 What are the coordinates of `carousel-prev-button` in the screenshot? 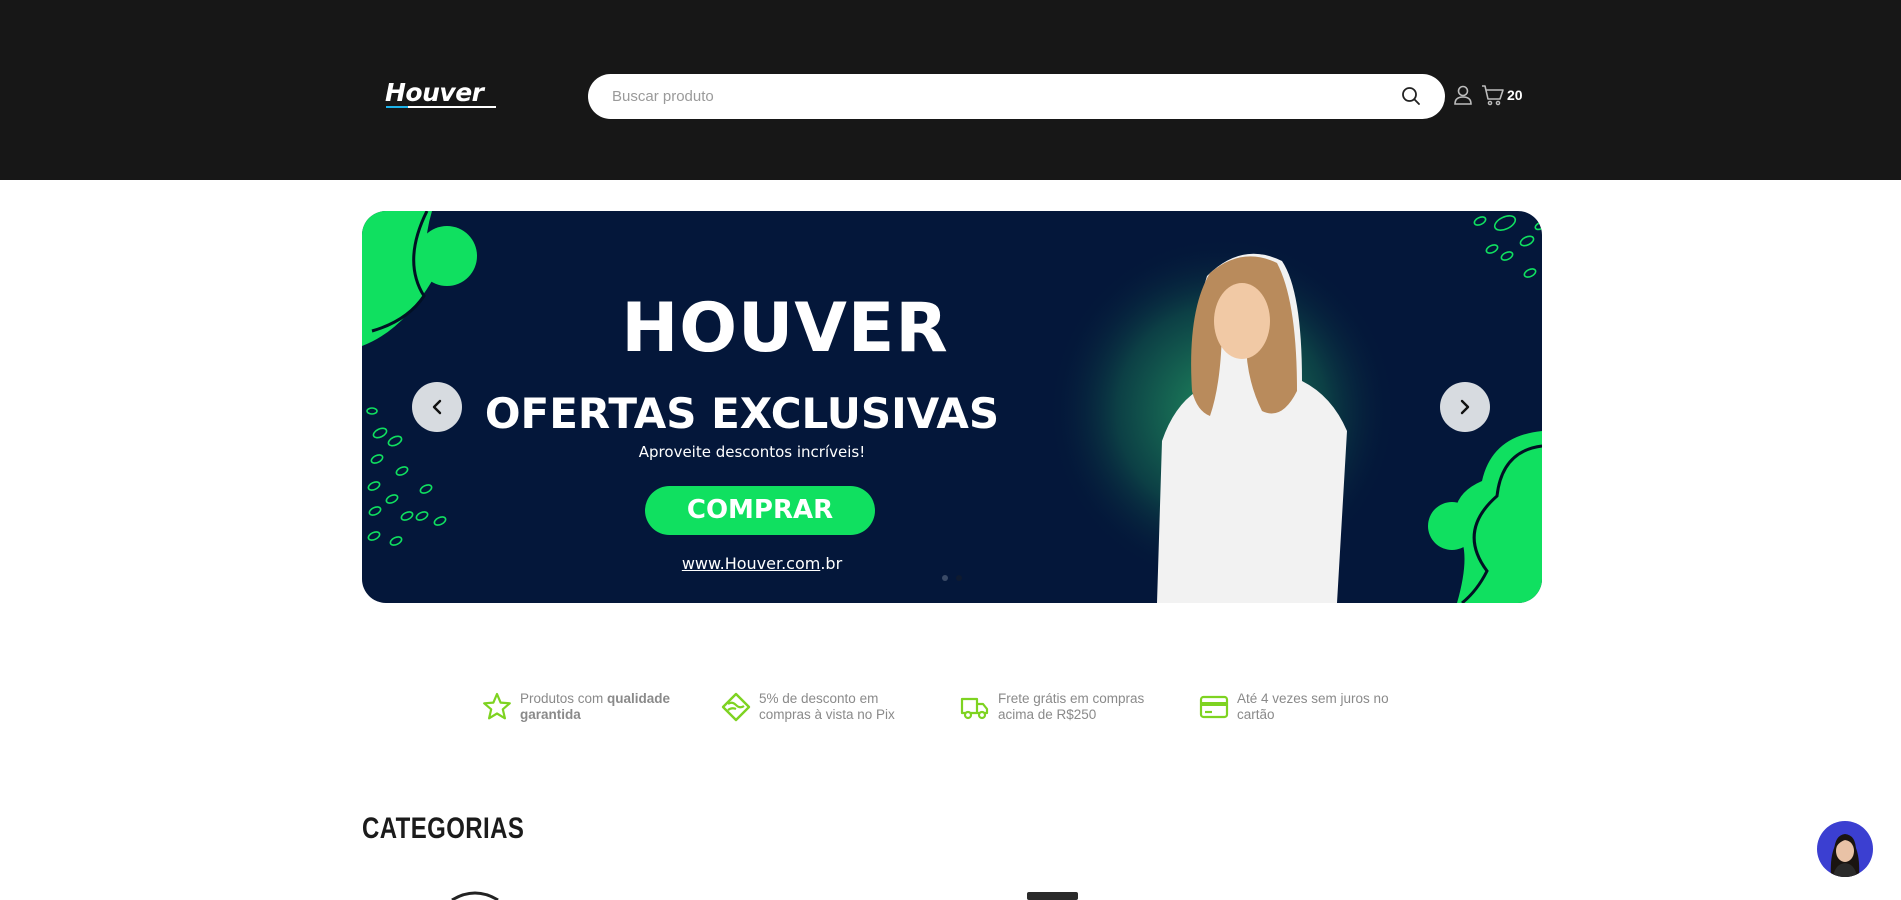 It's located at (437, 407).